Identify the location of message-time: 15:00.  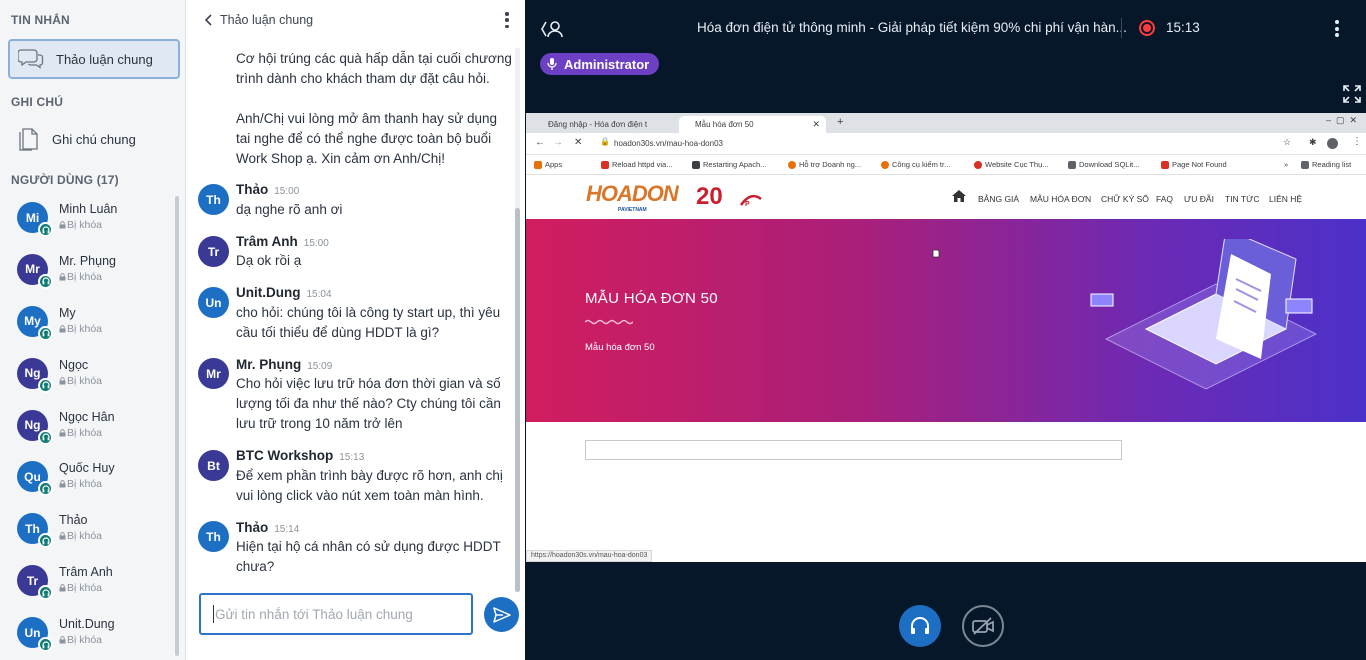
(316, 243).